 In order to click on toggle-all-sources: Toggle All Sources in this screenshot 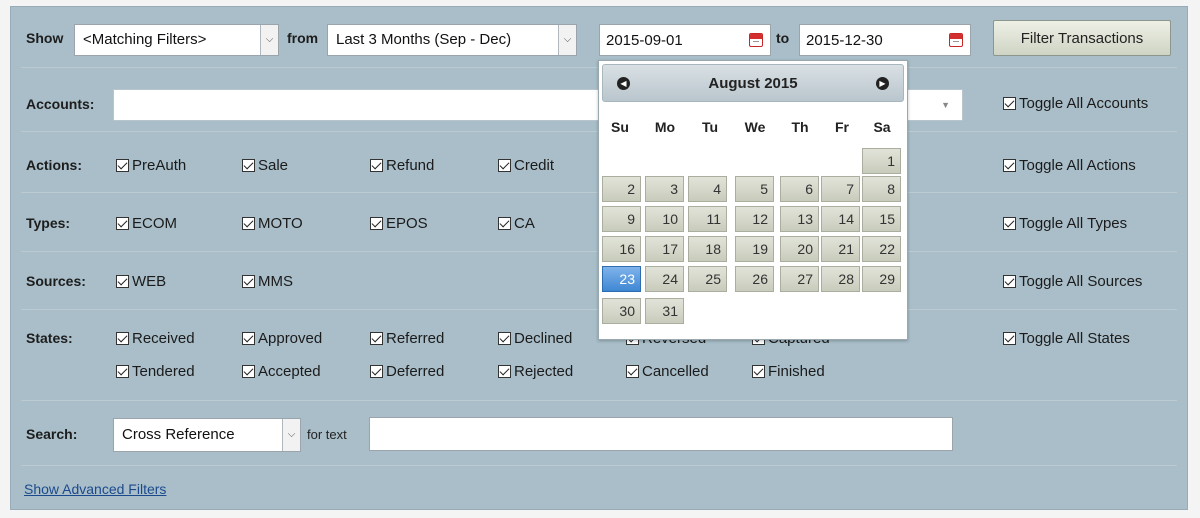, I will do `click(1072, 281)`.